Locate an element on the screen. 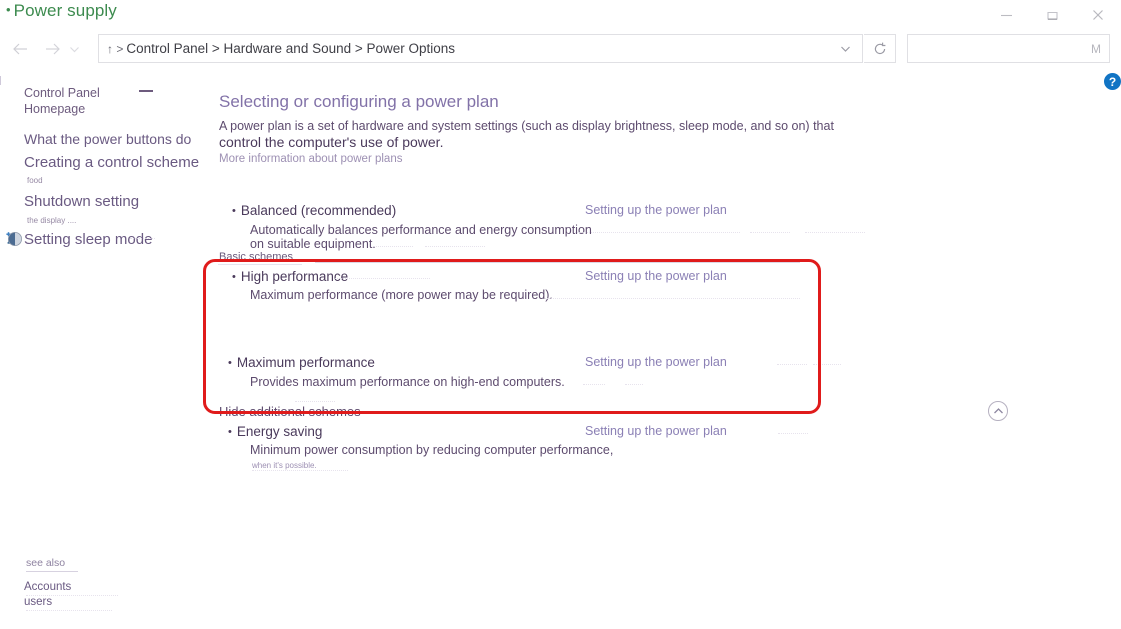  sidebar-item-control-panel-homepage: Control Panel Homepage is located at coordinates (81, 101).